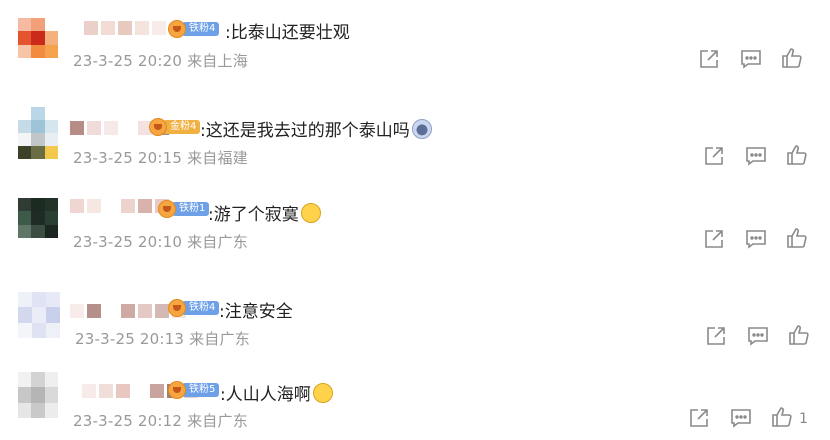 The image size is (830, 440). What do you see at coordinates (128, 421) in the screenshot?
I see `comment-time: 23-3-25 20:12` at bounding box center [128, 421].